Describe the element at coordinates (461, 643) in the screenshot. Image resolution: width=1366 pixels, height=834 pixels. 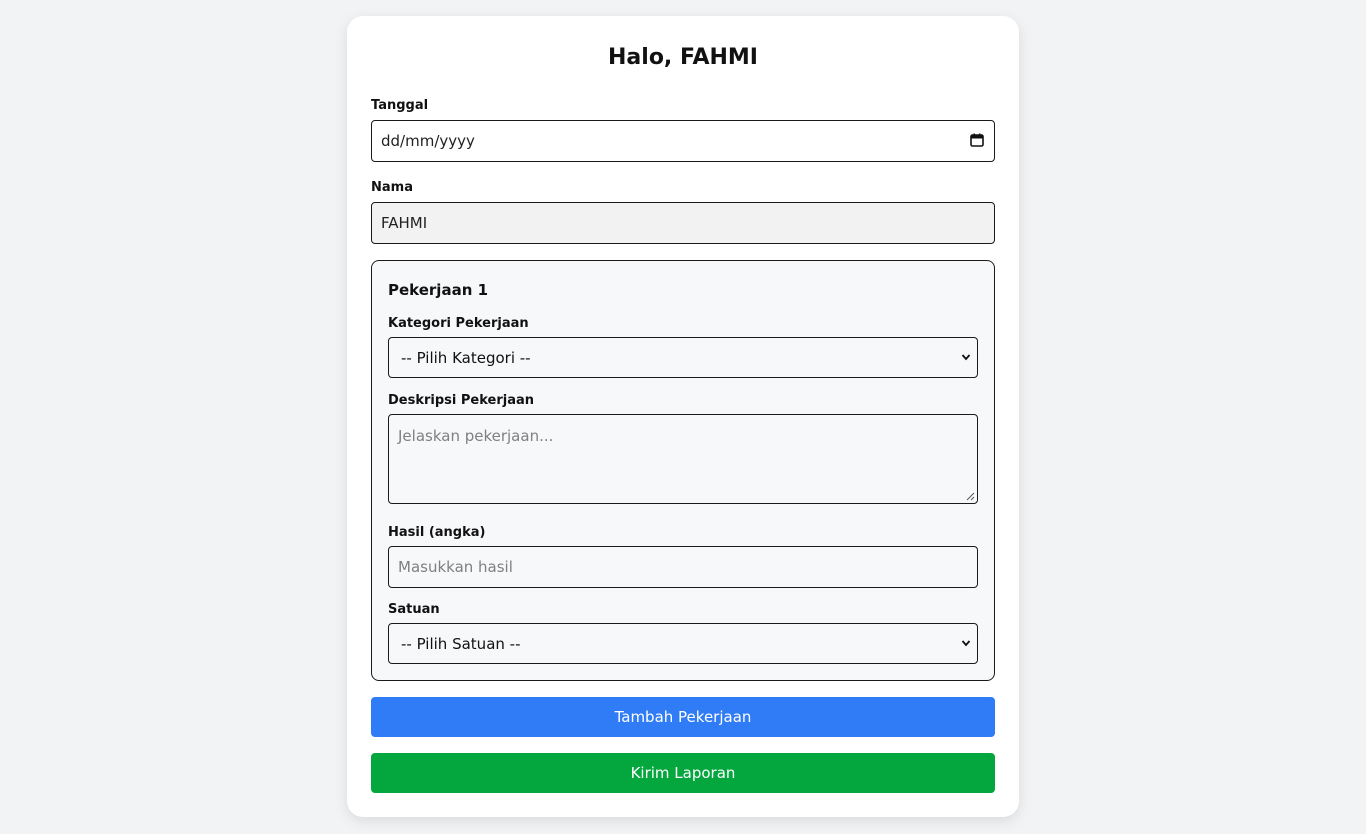
I see `satuan-select-value: -- Pilih Satuan --` at that location.